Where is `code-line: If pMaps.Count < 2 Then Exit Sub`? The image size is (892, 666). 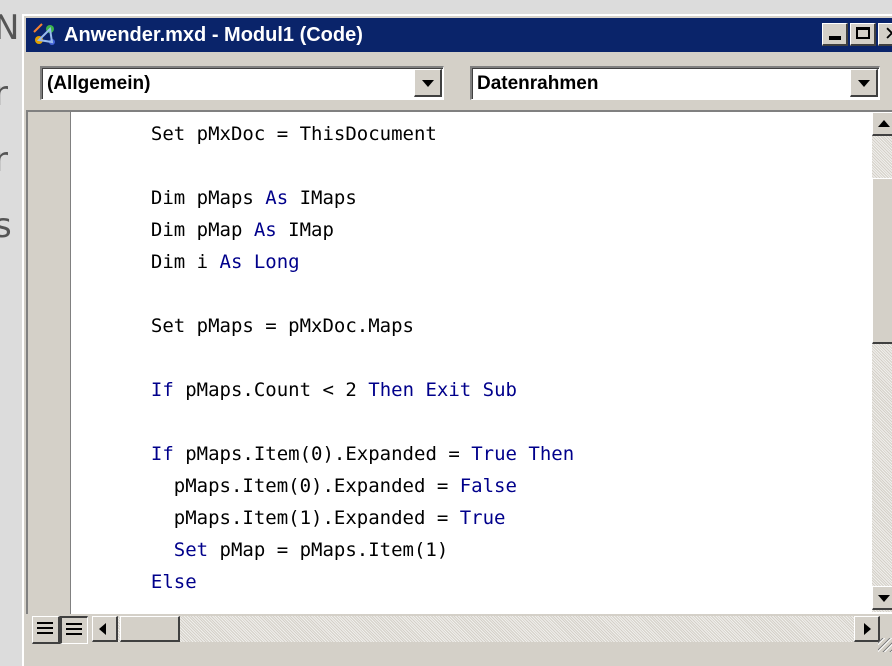
code-line: If pMaps.Count < 2 Then Exit Sub is located at coordinates (351, 390).